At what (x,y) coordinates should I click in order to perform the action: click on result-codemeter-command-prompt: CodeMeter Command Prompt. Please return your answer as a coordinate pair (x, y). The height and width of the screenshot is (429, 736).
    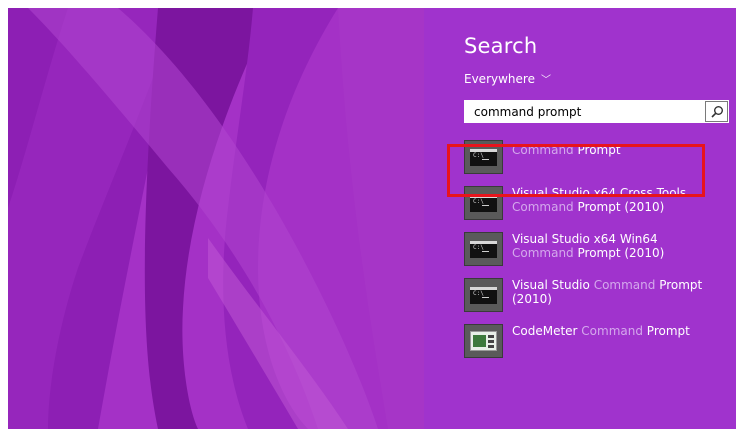
    Looking at the image, I should click on (599, 342).